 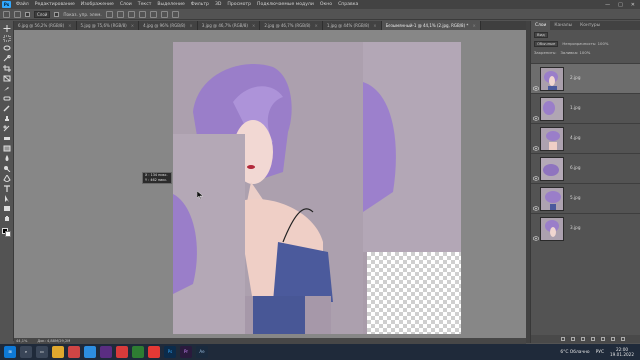 What do you see at coordinates (623, 339) in the screenshot?
I see `delete-layer-icon` at bounding box center [623, 339].